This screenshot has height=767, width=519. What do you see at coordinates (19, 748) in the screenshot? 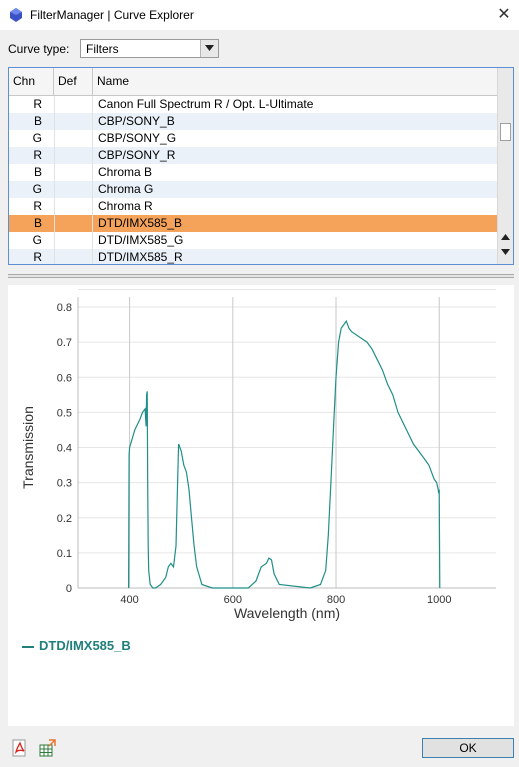
I see `pdf-export-icon` at bounding box center [19, 748].